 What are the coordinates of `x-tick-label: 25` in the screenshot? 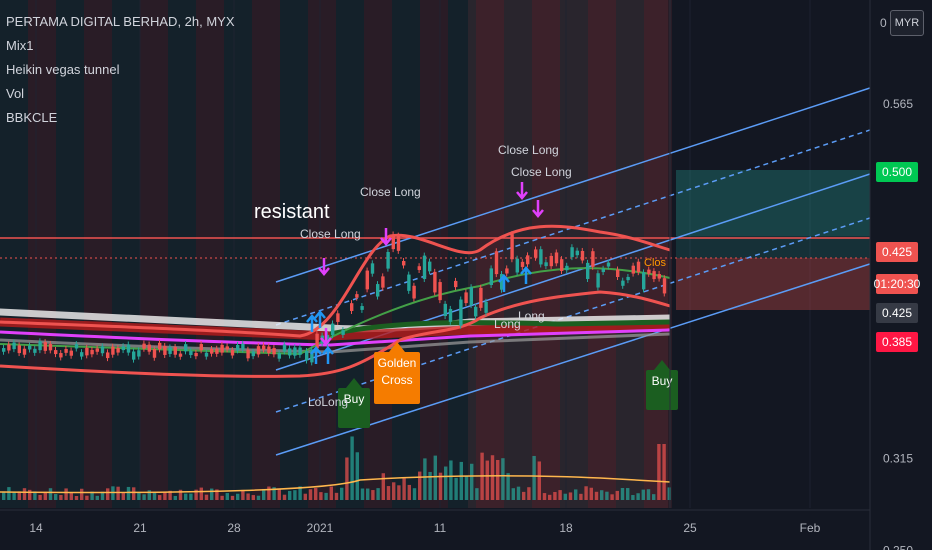 It's located at (690, 528).